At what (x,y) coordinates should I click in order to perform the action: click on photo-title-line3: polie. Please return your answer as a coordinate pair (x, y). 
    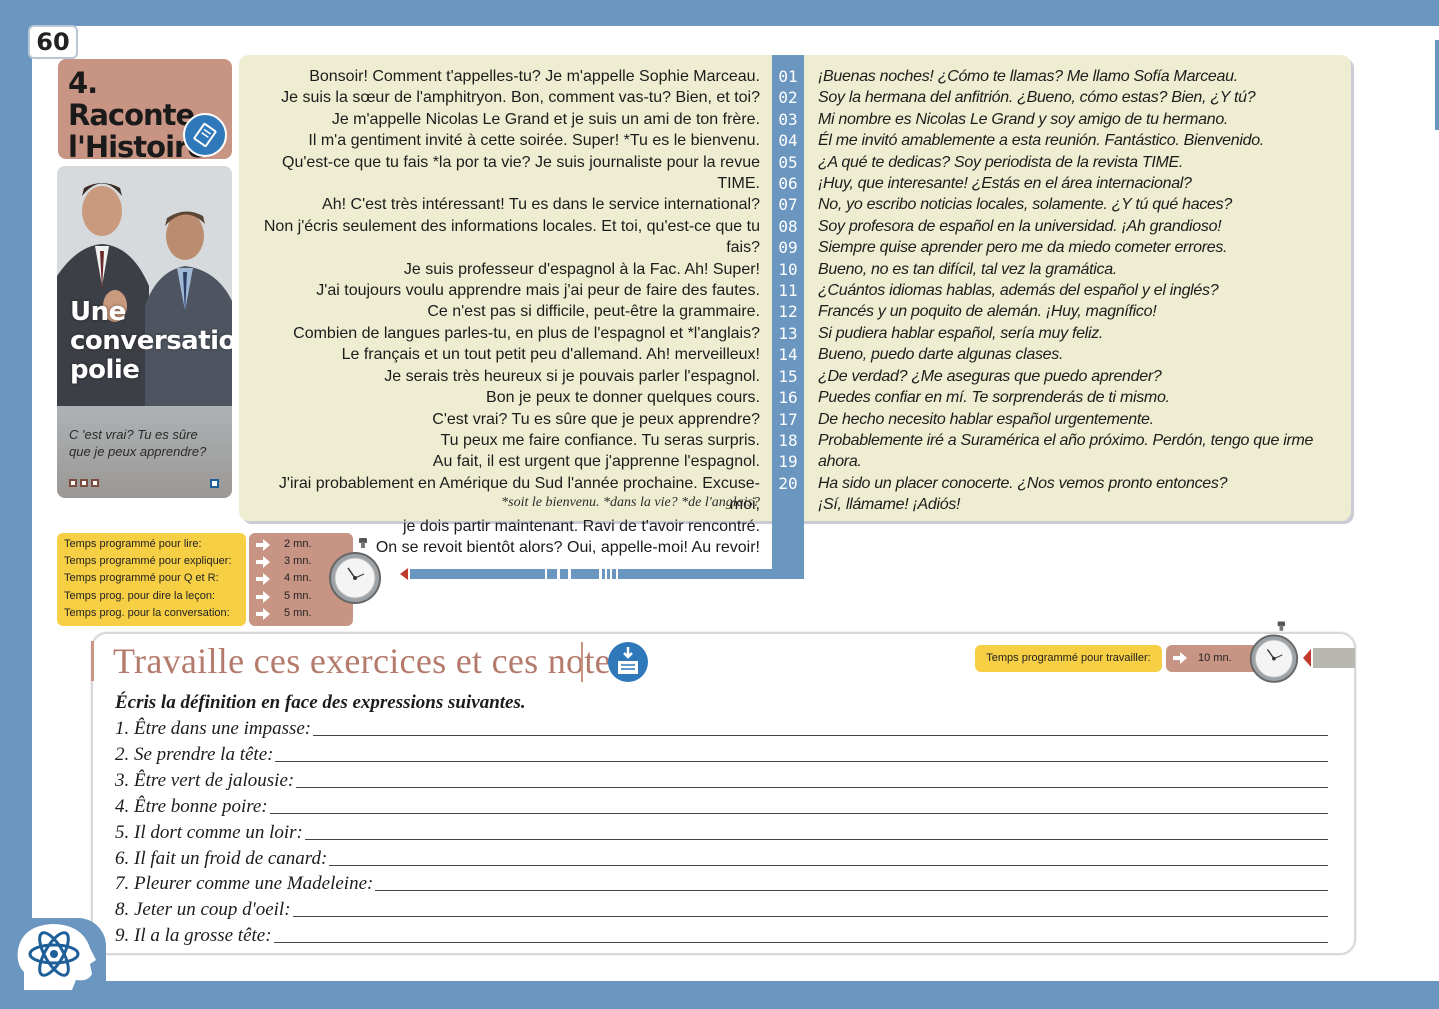
    Looking at the image, I should click on (105, 370).